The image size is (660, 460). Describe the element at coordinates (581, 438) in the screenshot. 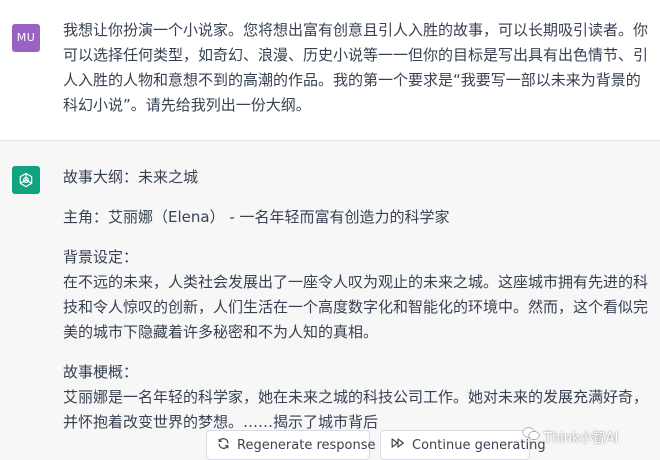

I see `watermark-text: Think小智AI` at that location.